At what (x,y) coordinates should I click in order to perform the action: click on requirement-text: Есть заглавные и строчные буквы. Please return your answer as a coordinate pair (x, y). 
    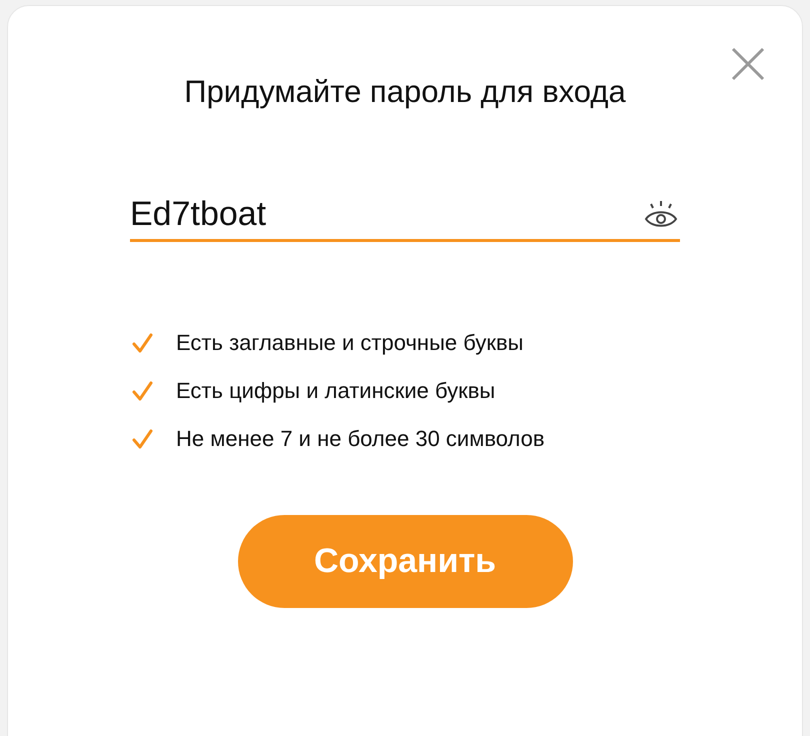
    Looking at the image, I should click on (350, 343).